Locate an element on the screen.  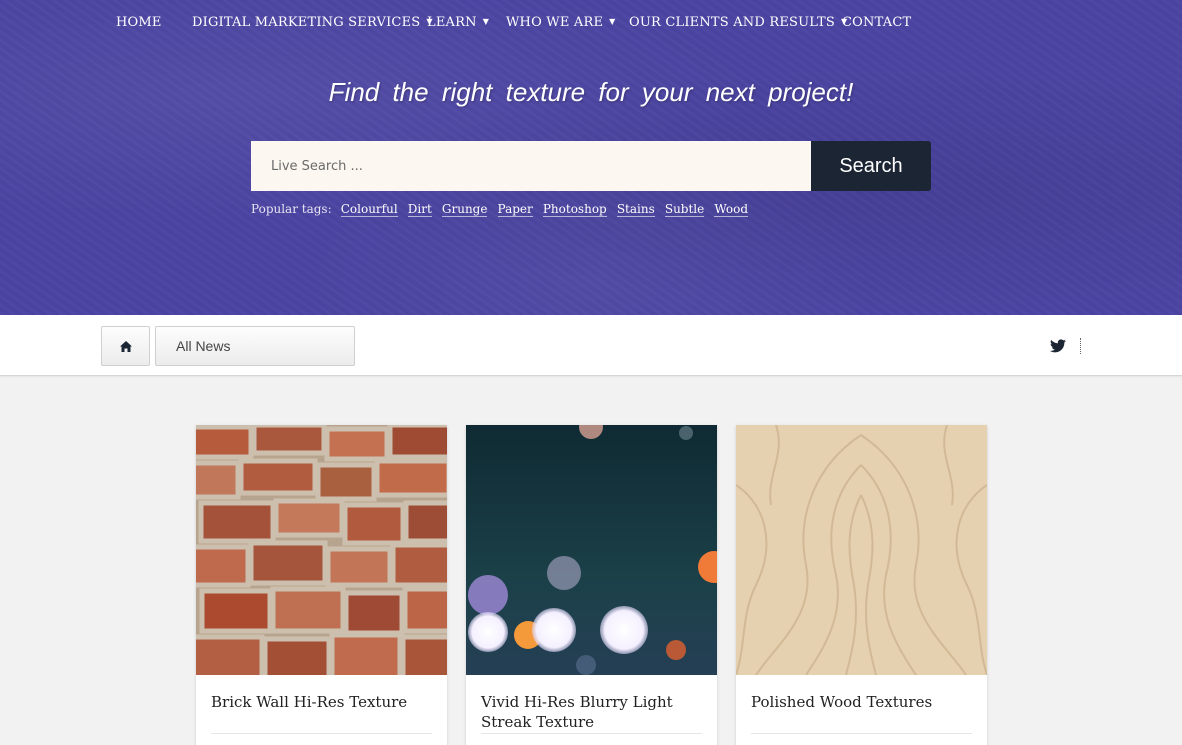
card-title: Brick Wall Hi-Res Texture is located at coordinates (321, 702).